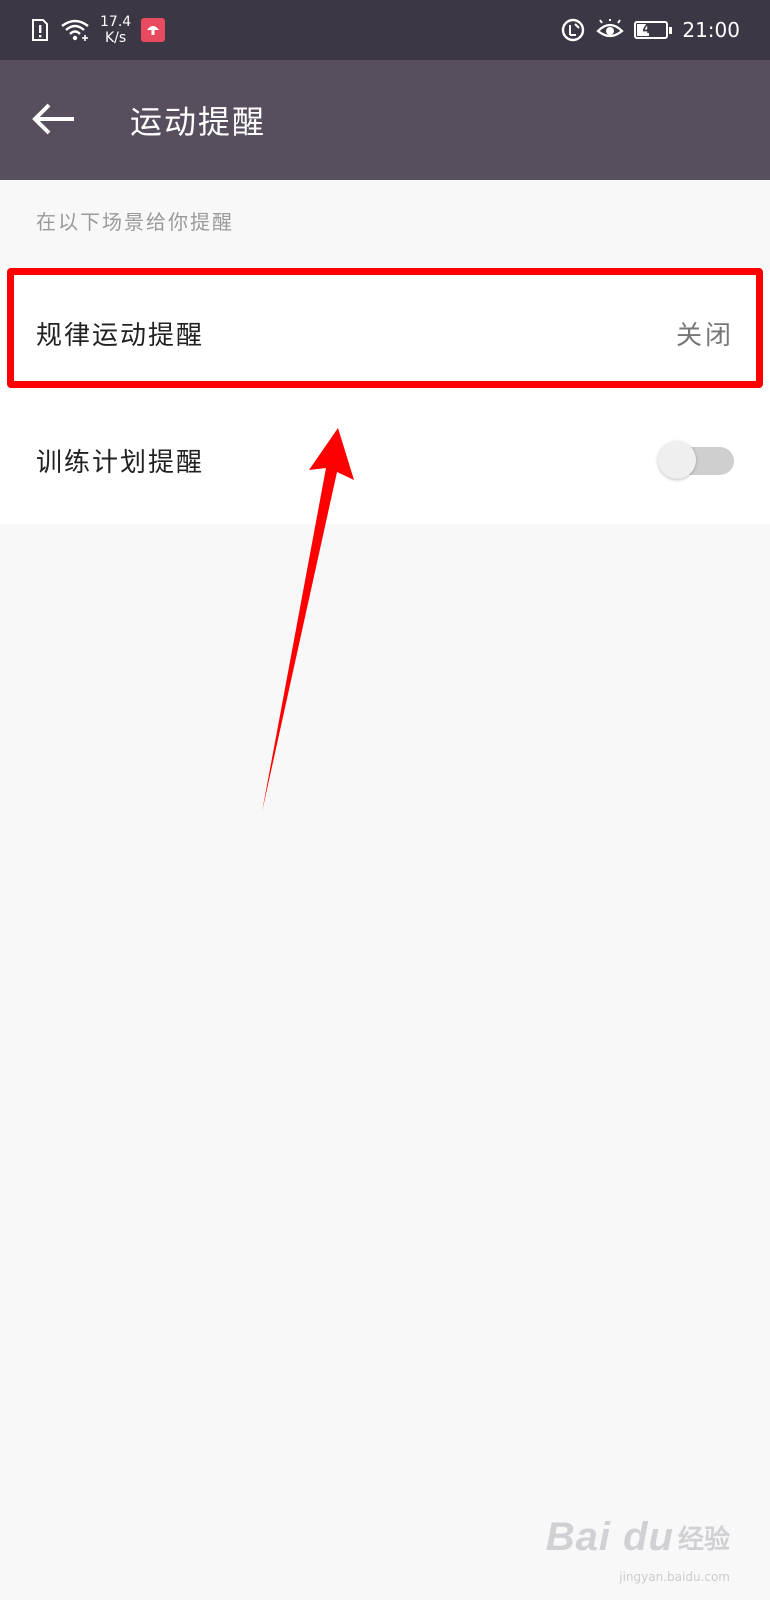 This screenshot has width=770, height=1600. Describe the element at coordinates (135, 222) in the screenshot. I see `section-caption: 在以下场景给你提醒` at that location.